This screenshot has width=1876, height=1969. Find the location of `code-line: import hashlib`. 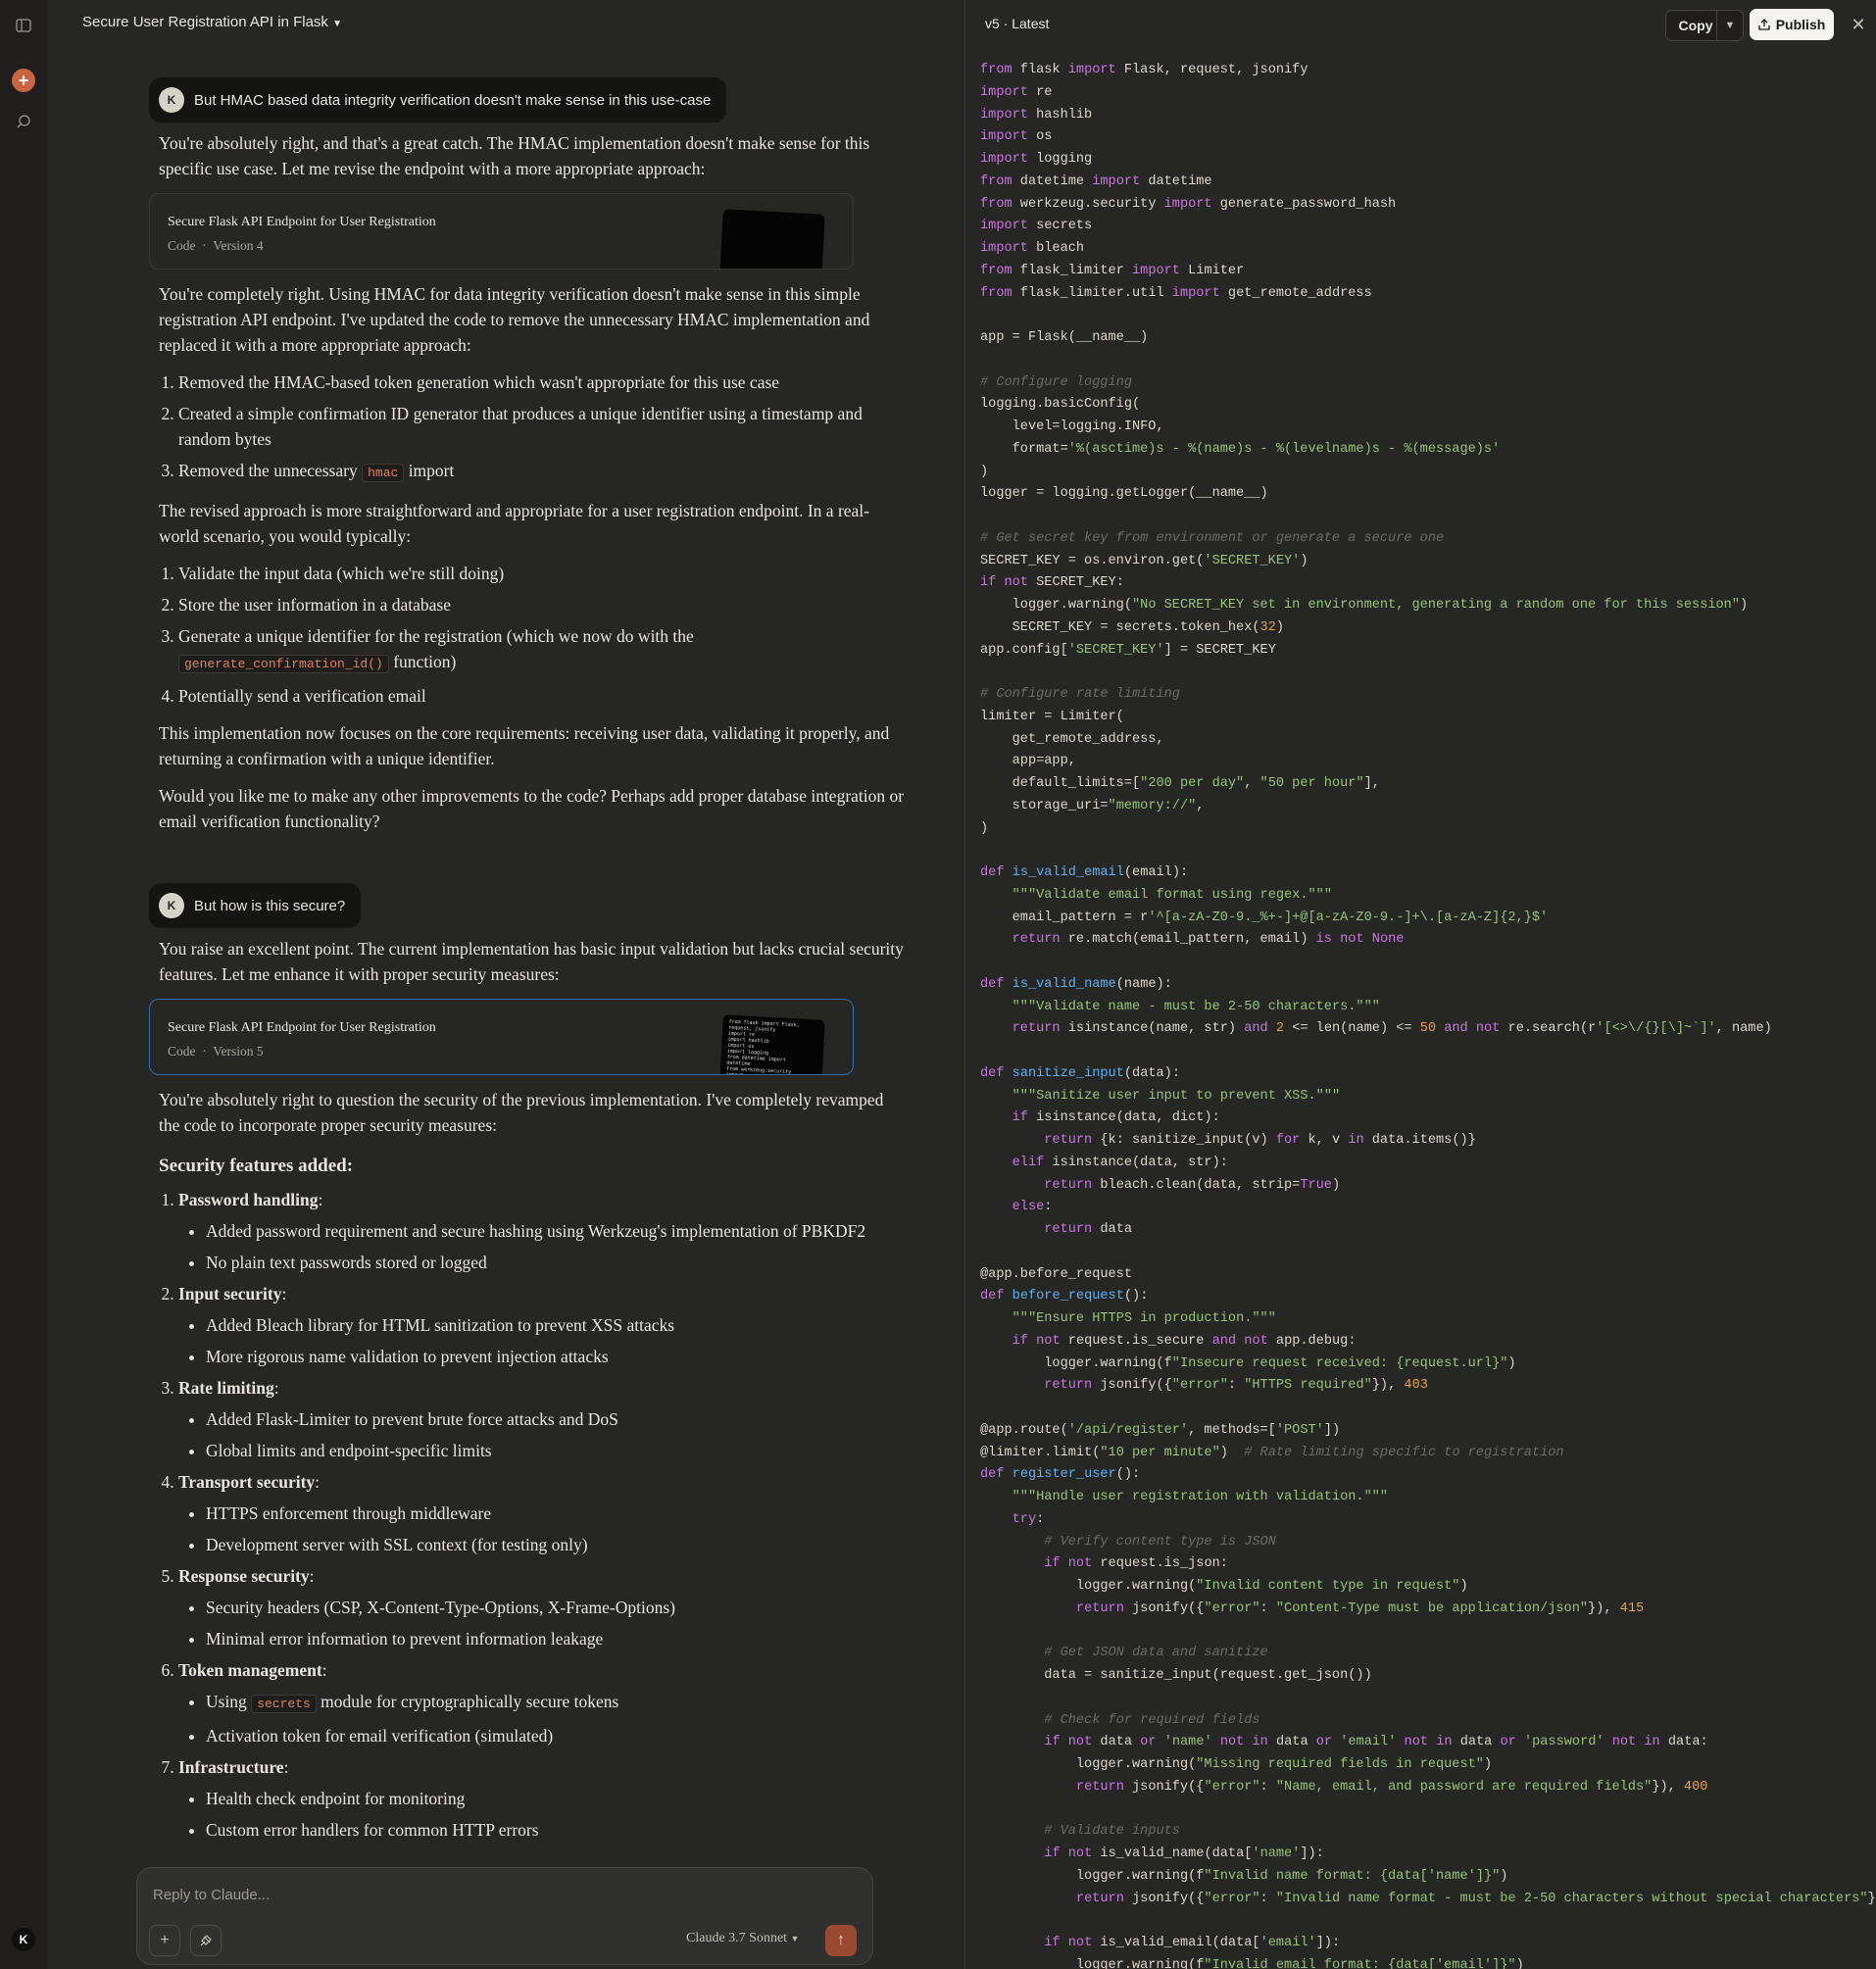

code-line: import hashlib is located at coordinates (1036, 115).